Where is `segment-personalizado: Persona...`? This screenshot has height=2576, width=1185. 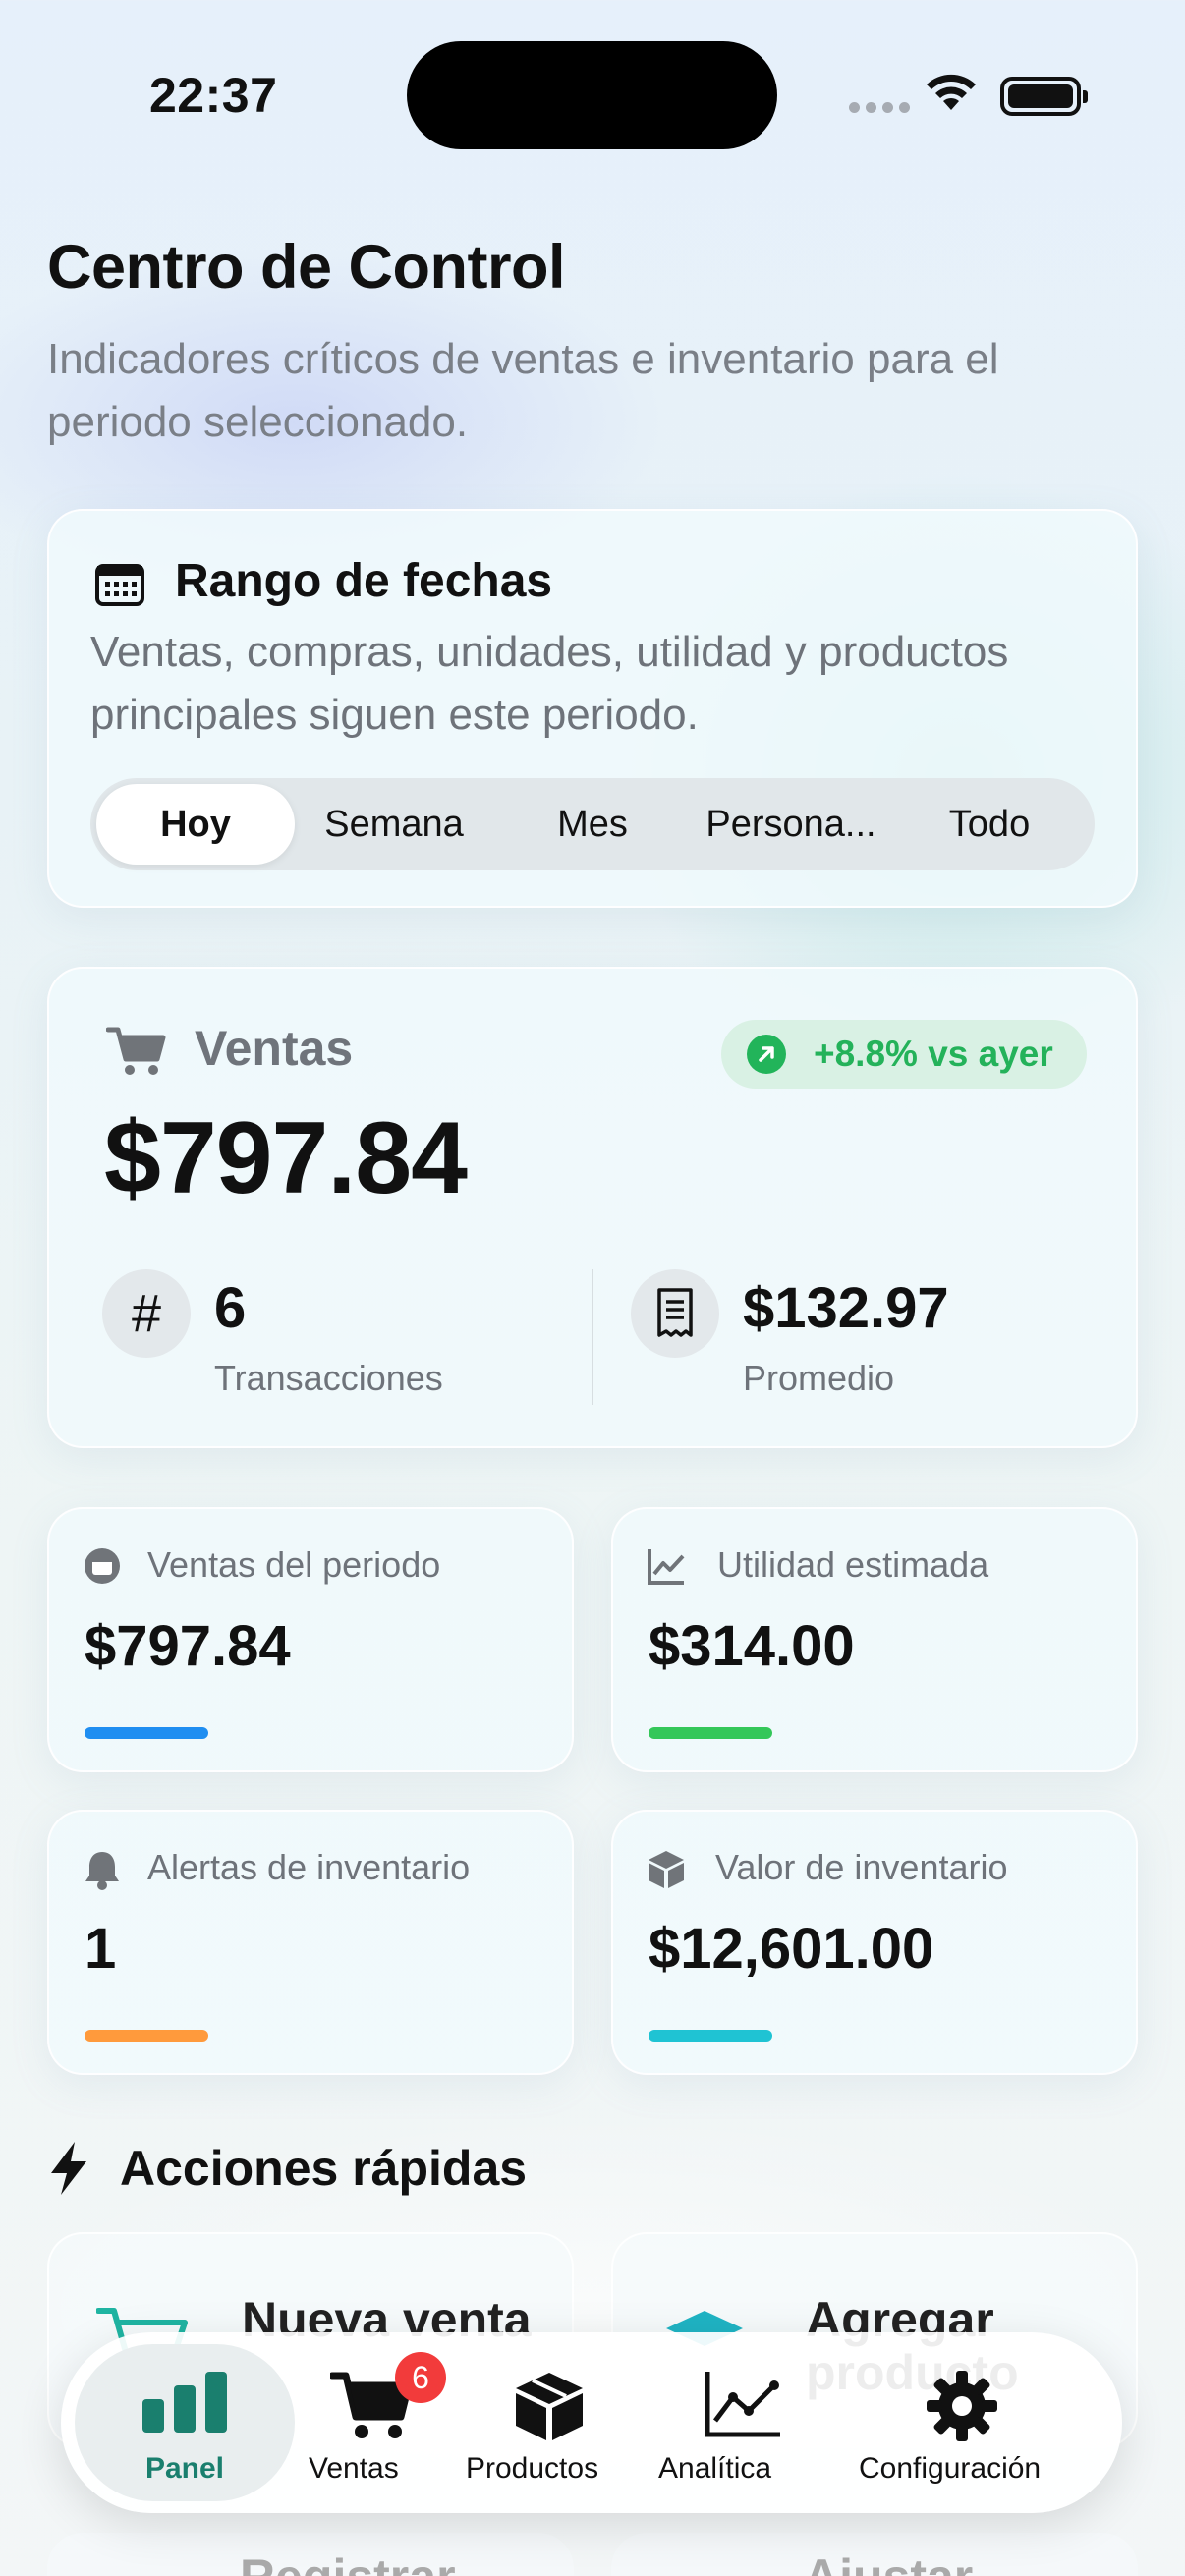
segment-personalizado: Persona... is located at coordinates (791, 824).